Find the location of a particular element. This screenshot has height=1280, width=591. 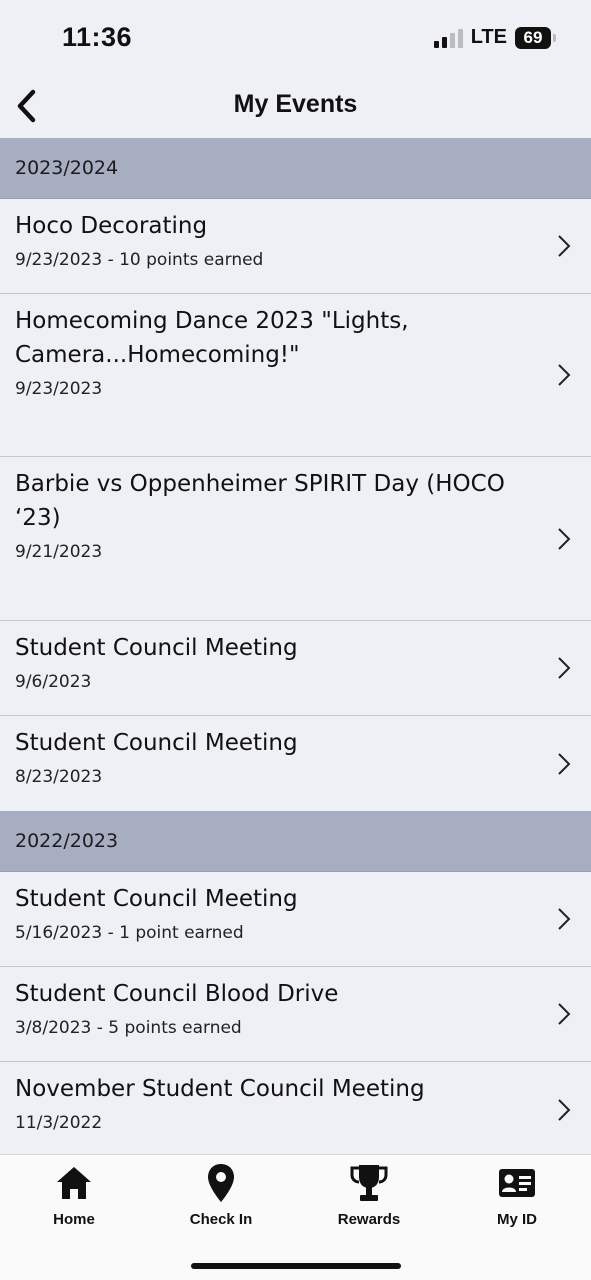

tab-home: Home is located at coordinates (74, 1195).